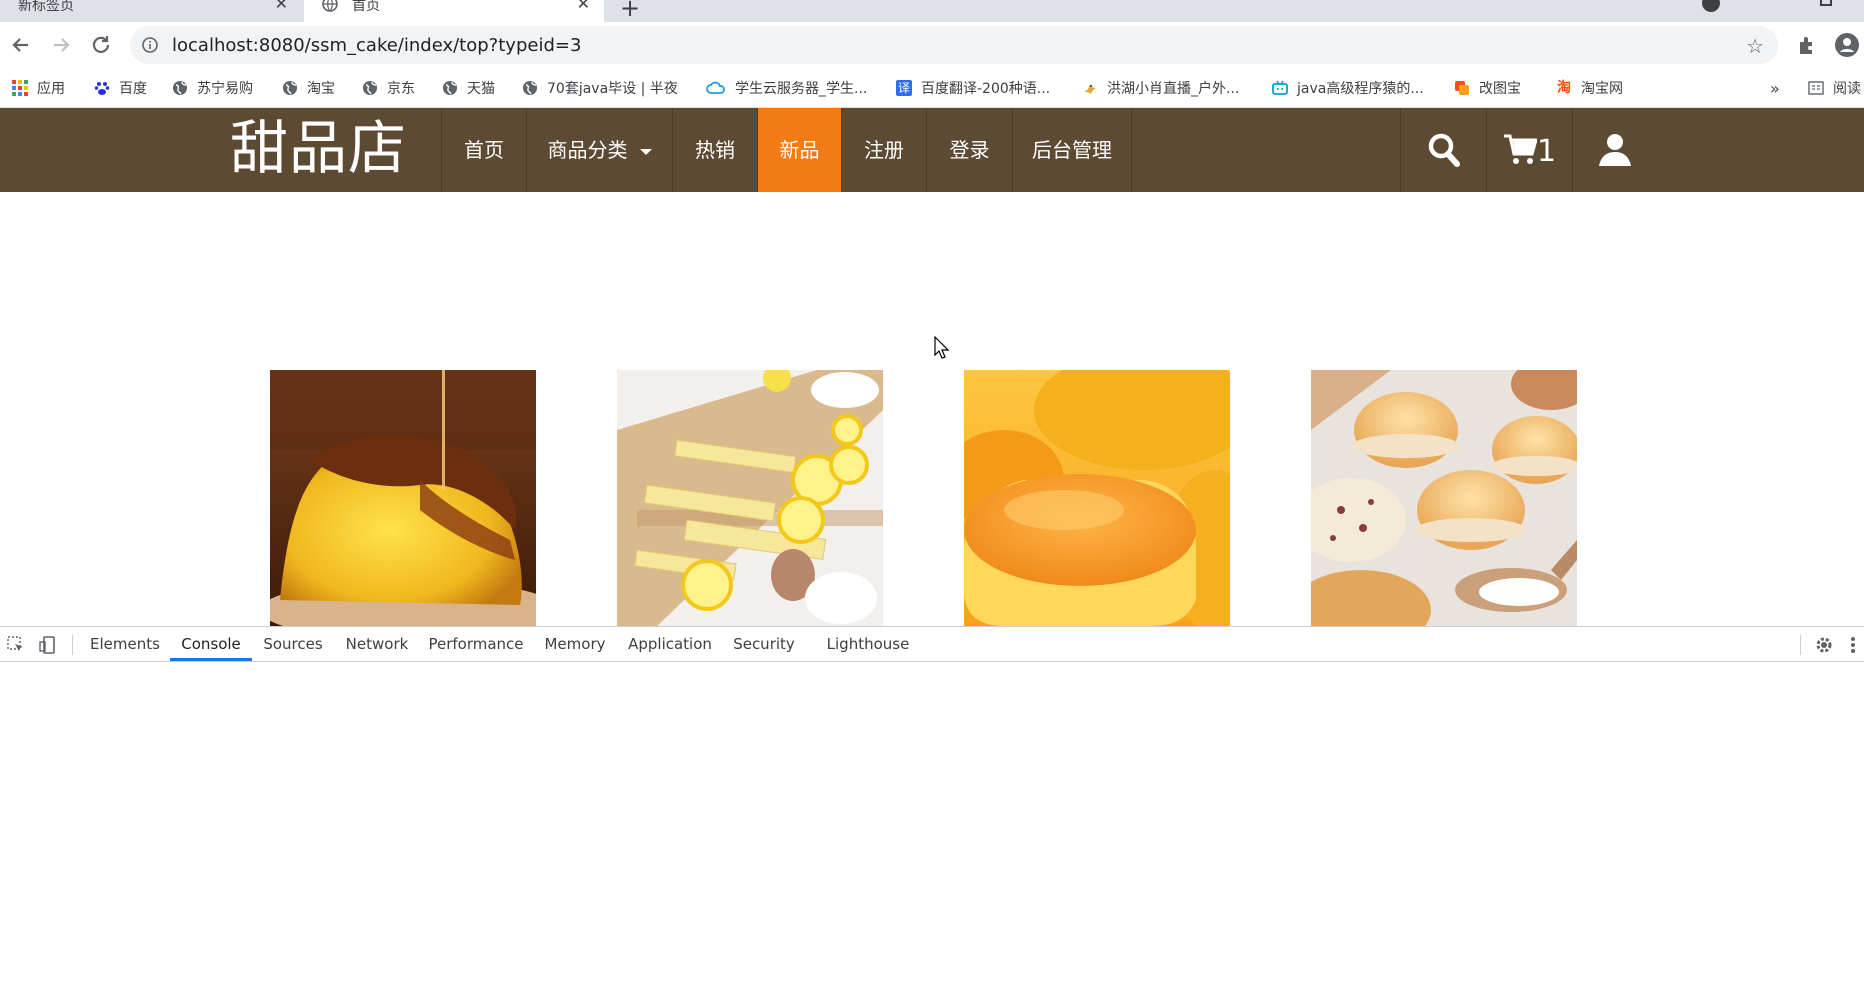 This screenshot has width=1864, height=992. I want to click on translate-icon: 译, so click(904, 88).